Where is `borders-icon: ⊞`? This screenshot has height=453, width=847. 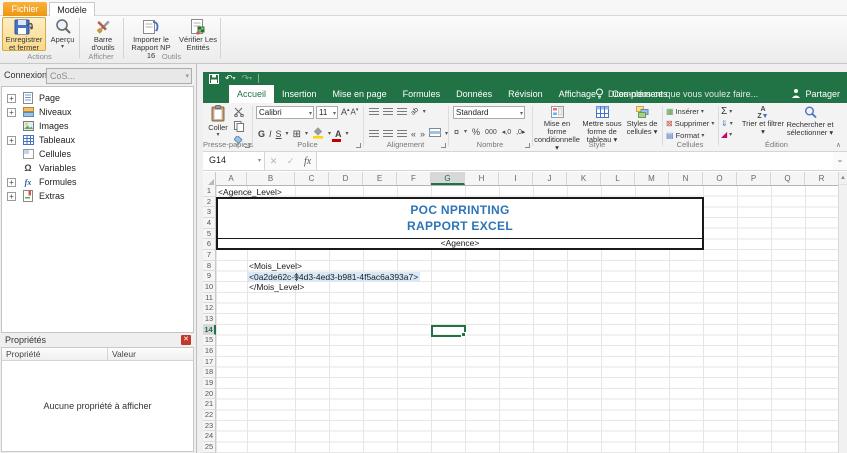 borders-icon: ⊞ is located at coordinates (297, 134).